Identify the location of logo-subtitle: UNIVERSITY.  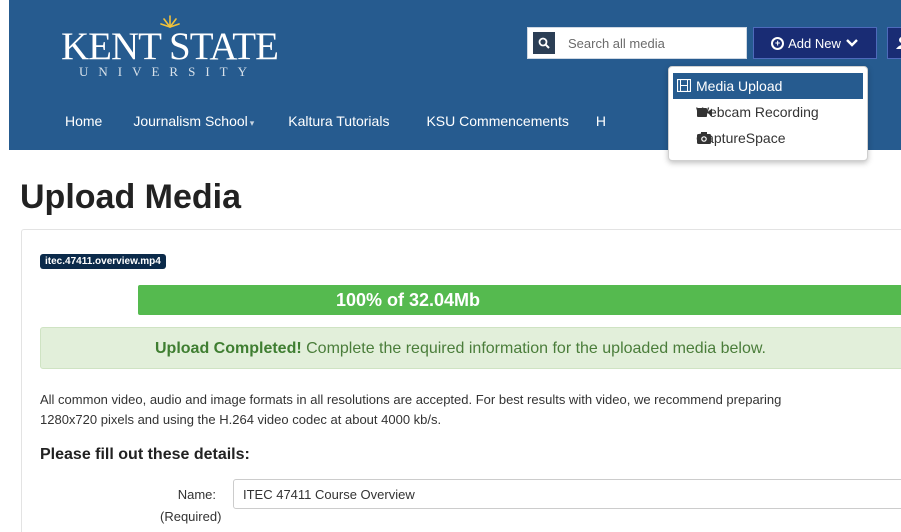
(168, 71).